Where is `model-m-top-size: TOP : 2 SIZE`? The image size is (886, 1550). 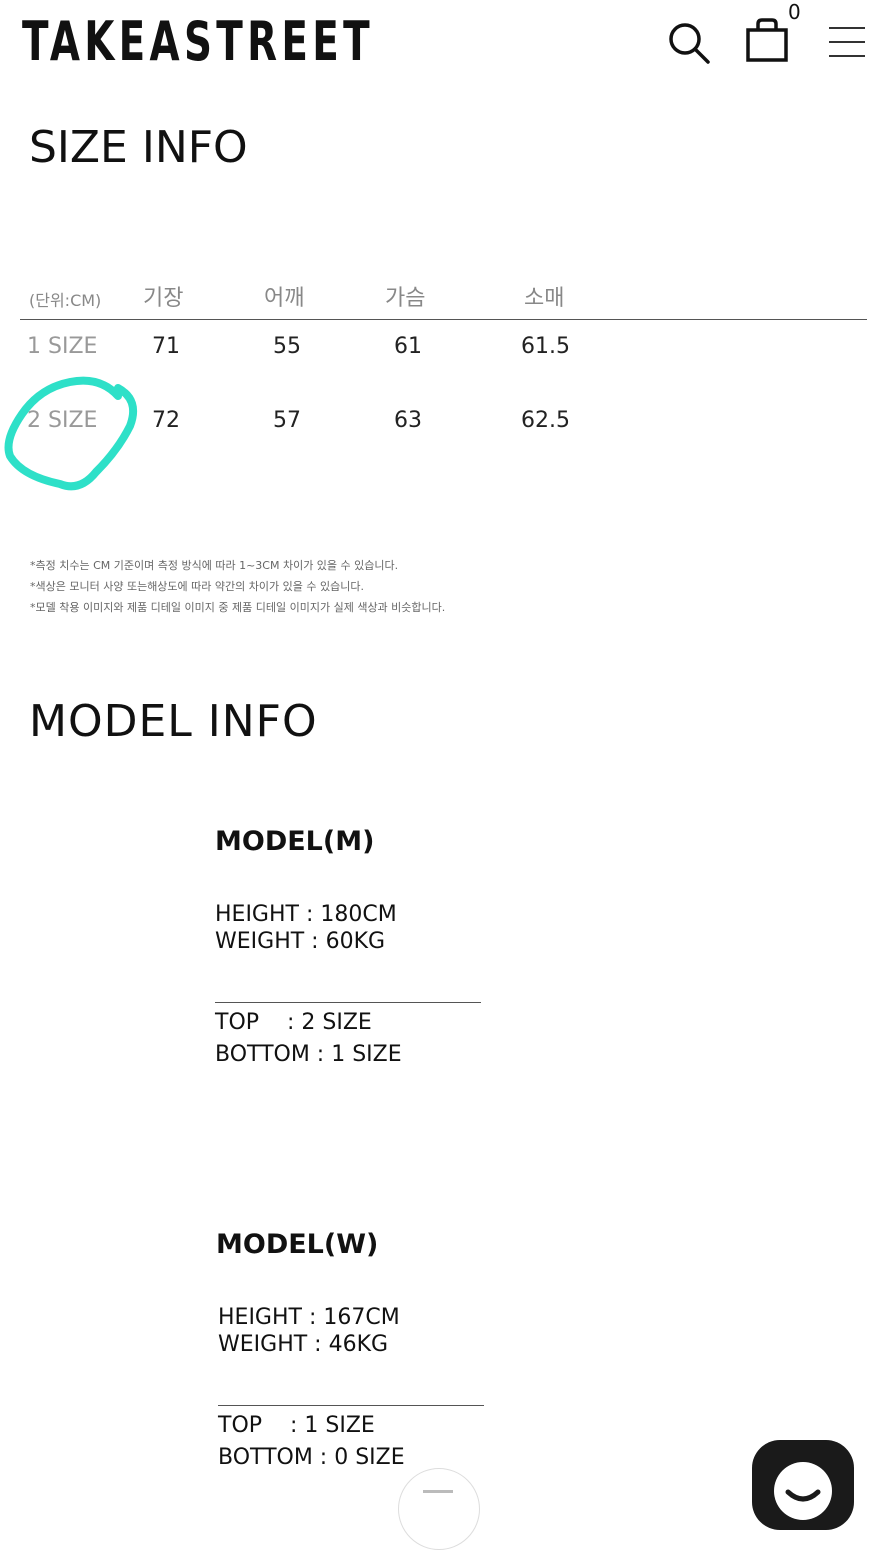 model-m-top-size: TOP : 2 SIZE is located at coordinates (293, 1022).